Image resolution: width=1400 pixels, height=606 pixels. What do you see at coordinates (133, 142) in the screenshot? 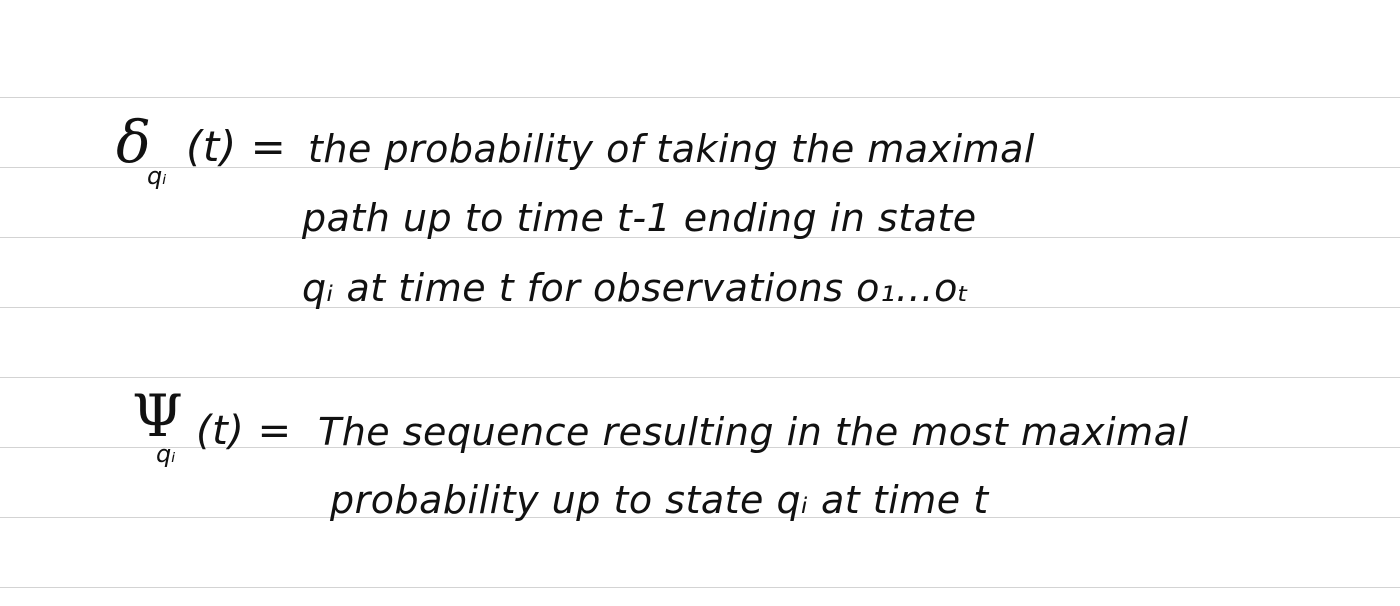
I see `delta-symbol: δ` at bounding box center [133, 142].